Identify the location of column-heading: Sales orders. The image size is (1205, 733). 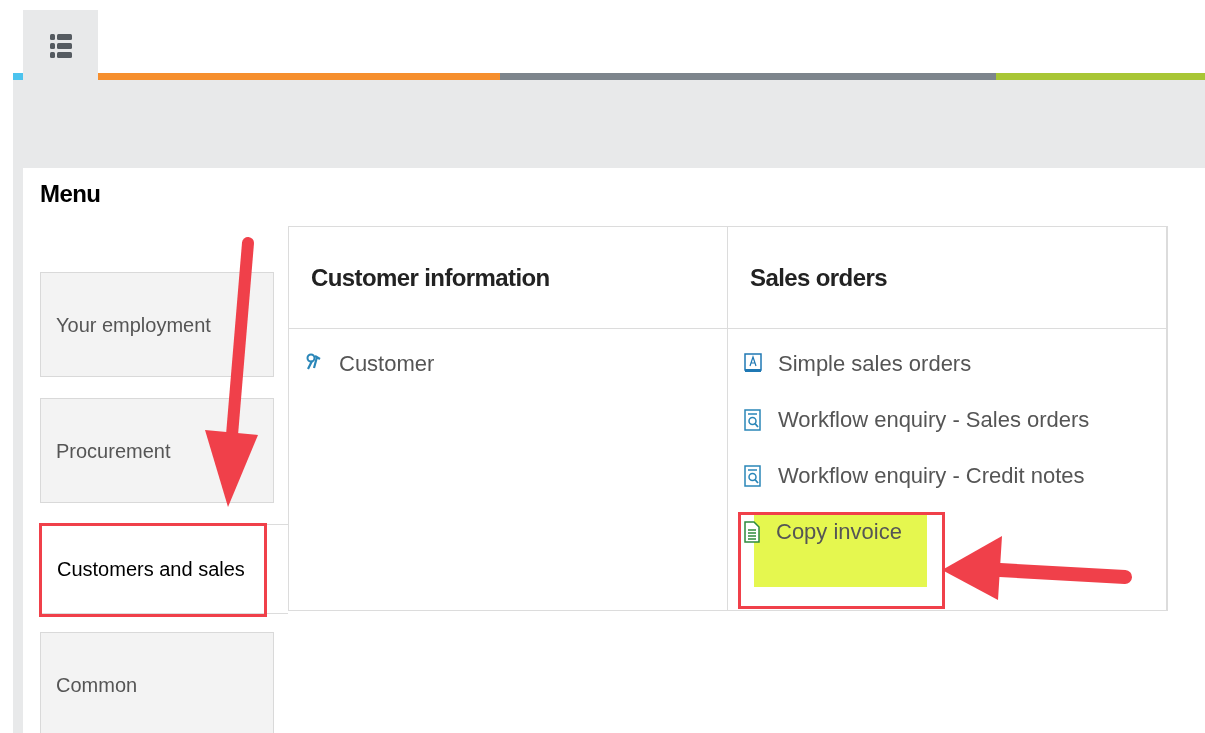
(818, 277).